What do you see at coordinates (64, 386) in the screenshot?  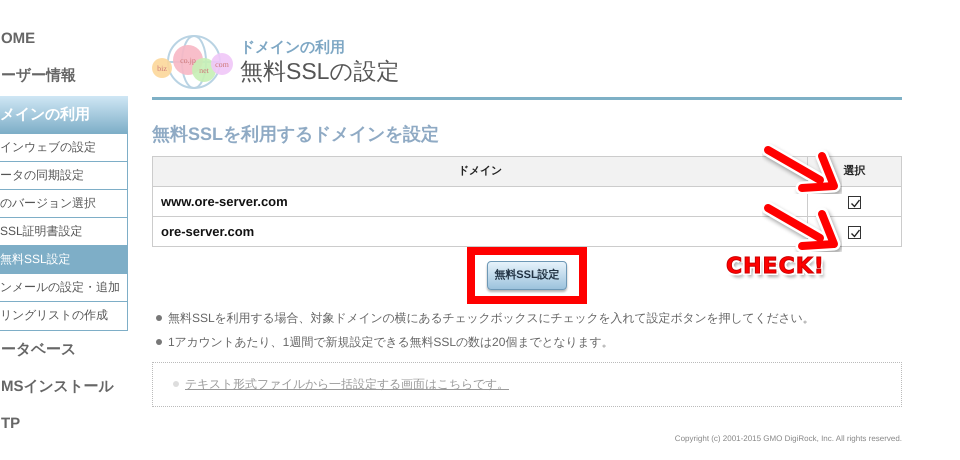 I see `sidebar-item: MSインストール` at bounding box center [64, 386].